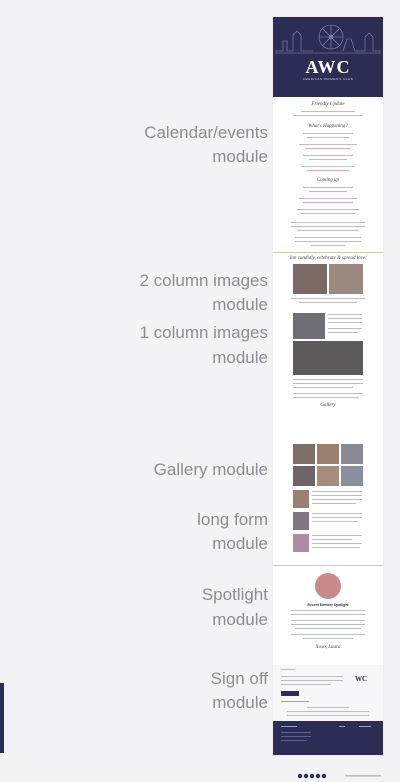  I want to click on greeting-heading: Friendly Update, so click(328, 104).